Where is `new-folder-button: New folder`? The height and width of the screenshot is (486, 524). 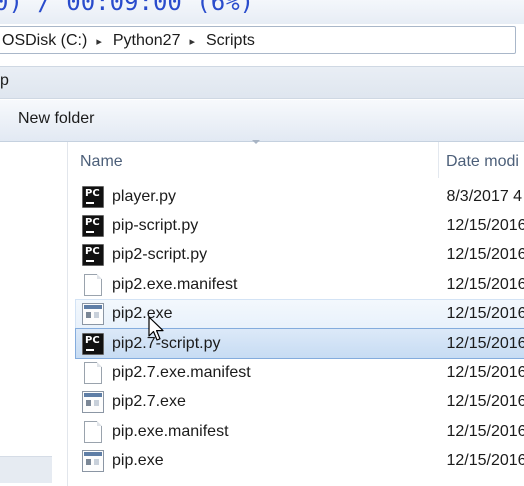
new-folder-button: New folder is located at coordinates (56, 119).